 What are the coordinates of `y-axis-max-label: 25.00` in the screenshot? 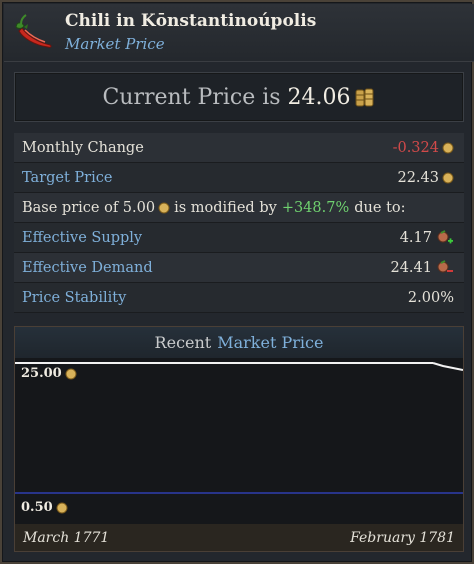 It's located at (49, 373).